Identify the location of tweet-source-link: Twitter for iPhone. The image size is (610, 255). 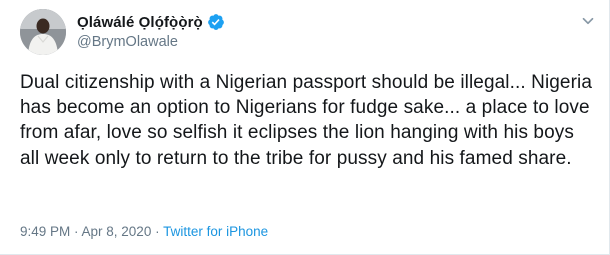
(215, 231).